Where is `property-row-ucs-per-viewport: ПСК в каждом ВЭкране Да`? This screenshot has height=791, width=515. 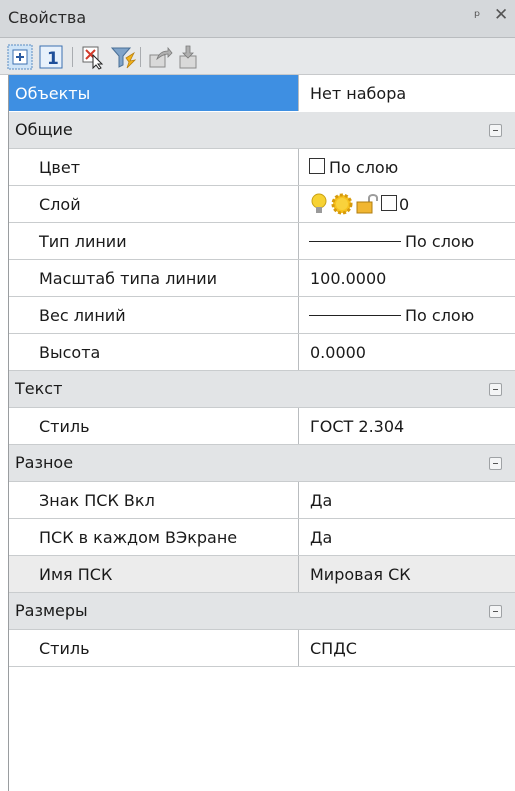
property-row-ucs-per-viewport: ПСК в каждом ВЭкране Да is located at coordinates (262, 537).